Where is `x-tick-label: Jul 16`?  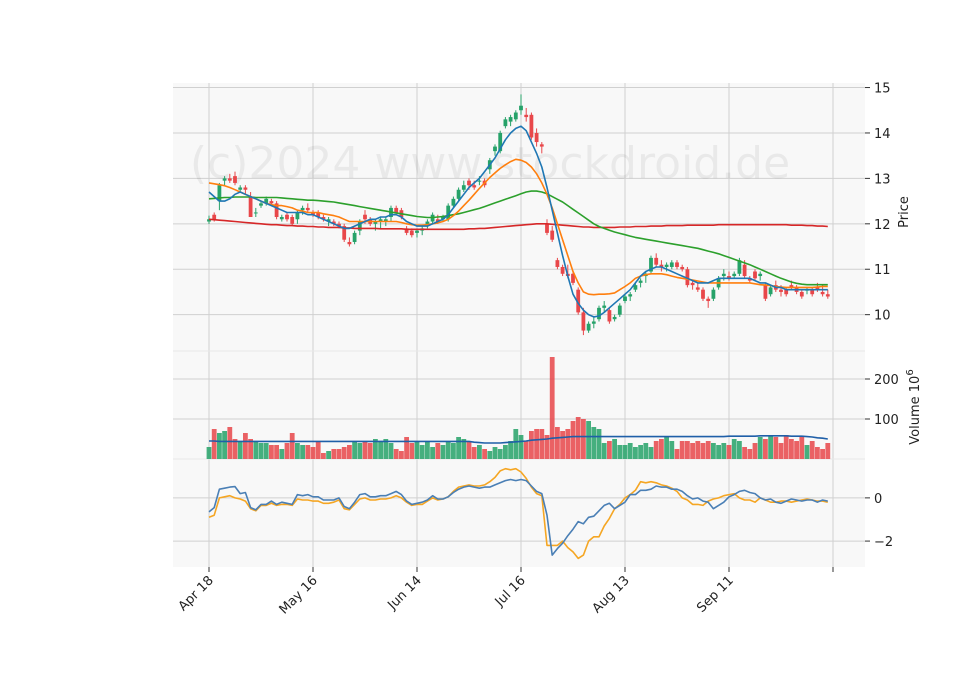
x-tick-label: Jul 16 is located at coordinates (510, 591).